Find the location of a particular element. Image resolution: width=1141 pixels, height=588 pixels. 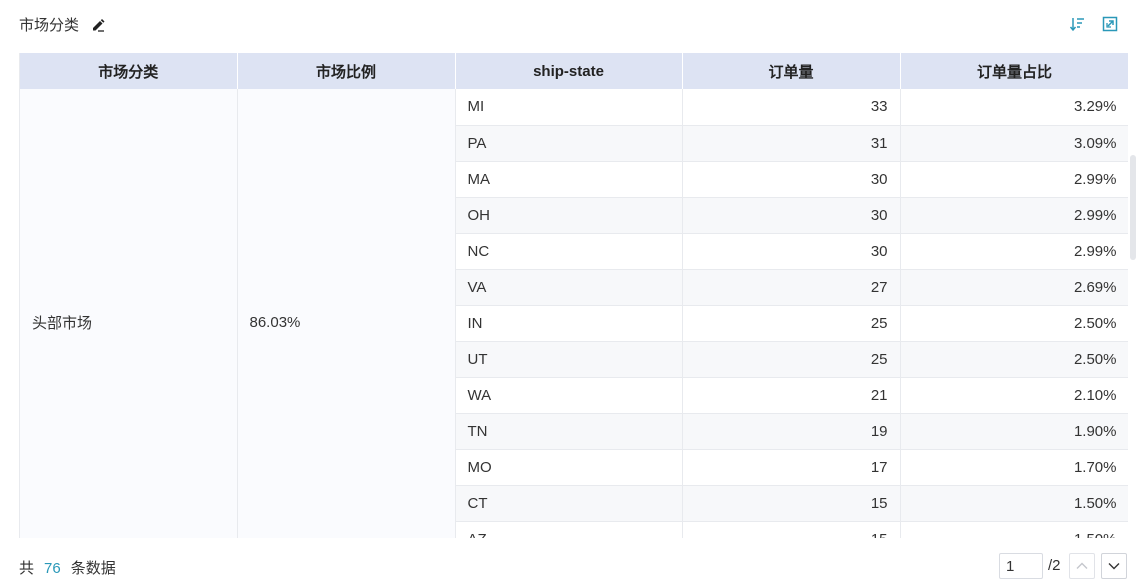

cell-orders: 19 is located at coordinates (791, 431).